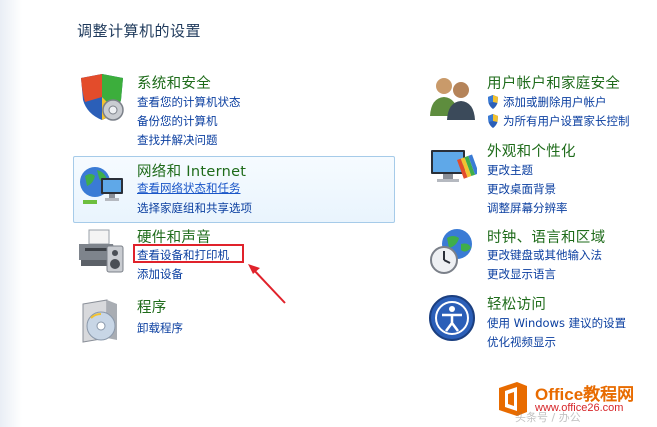 This screenshot has width=657, height=427. Describe the element at coordinates (267, 284) in the screenshot. I see `red-arrow-icon` at that location.